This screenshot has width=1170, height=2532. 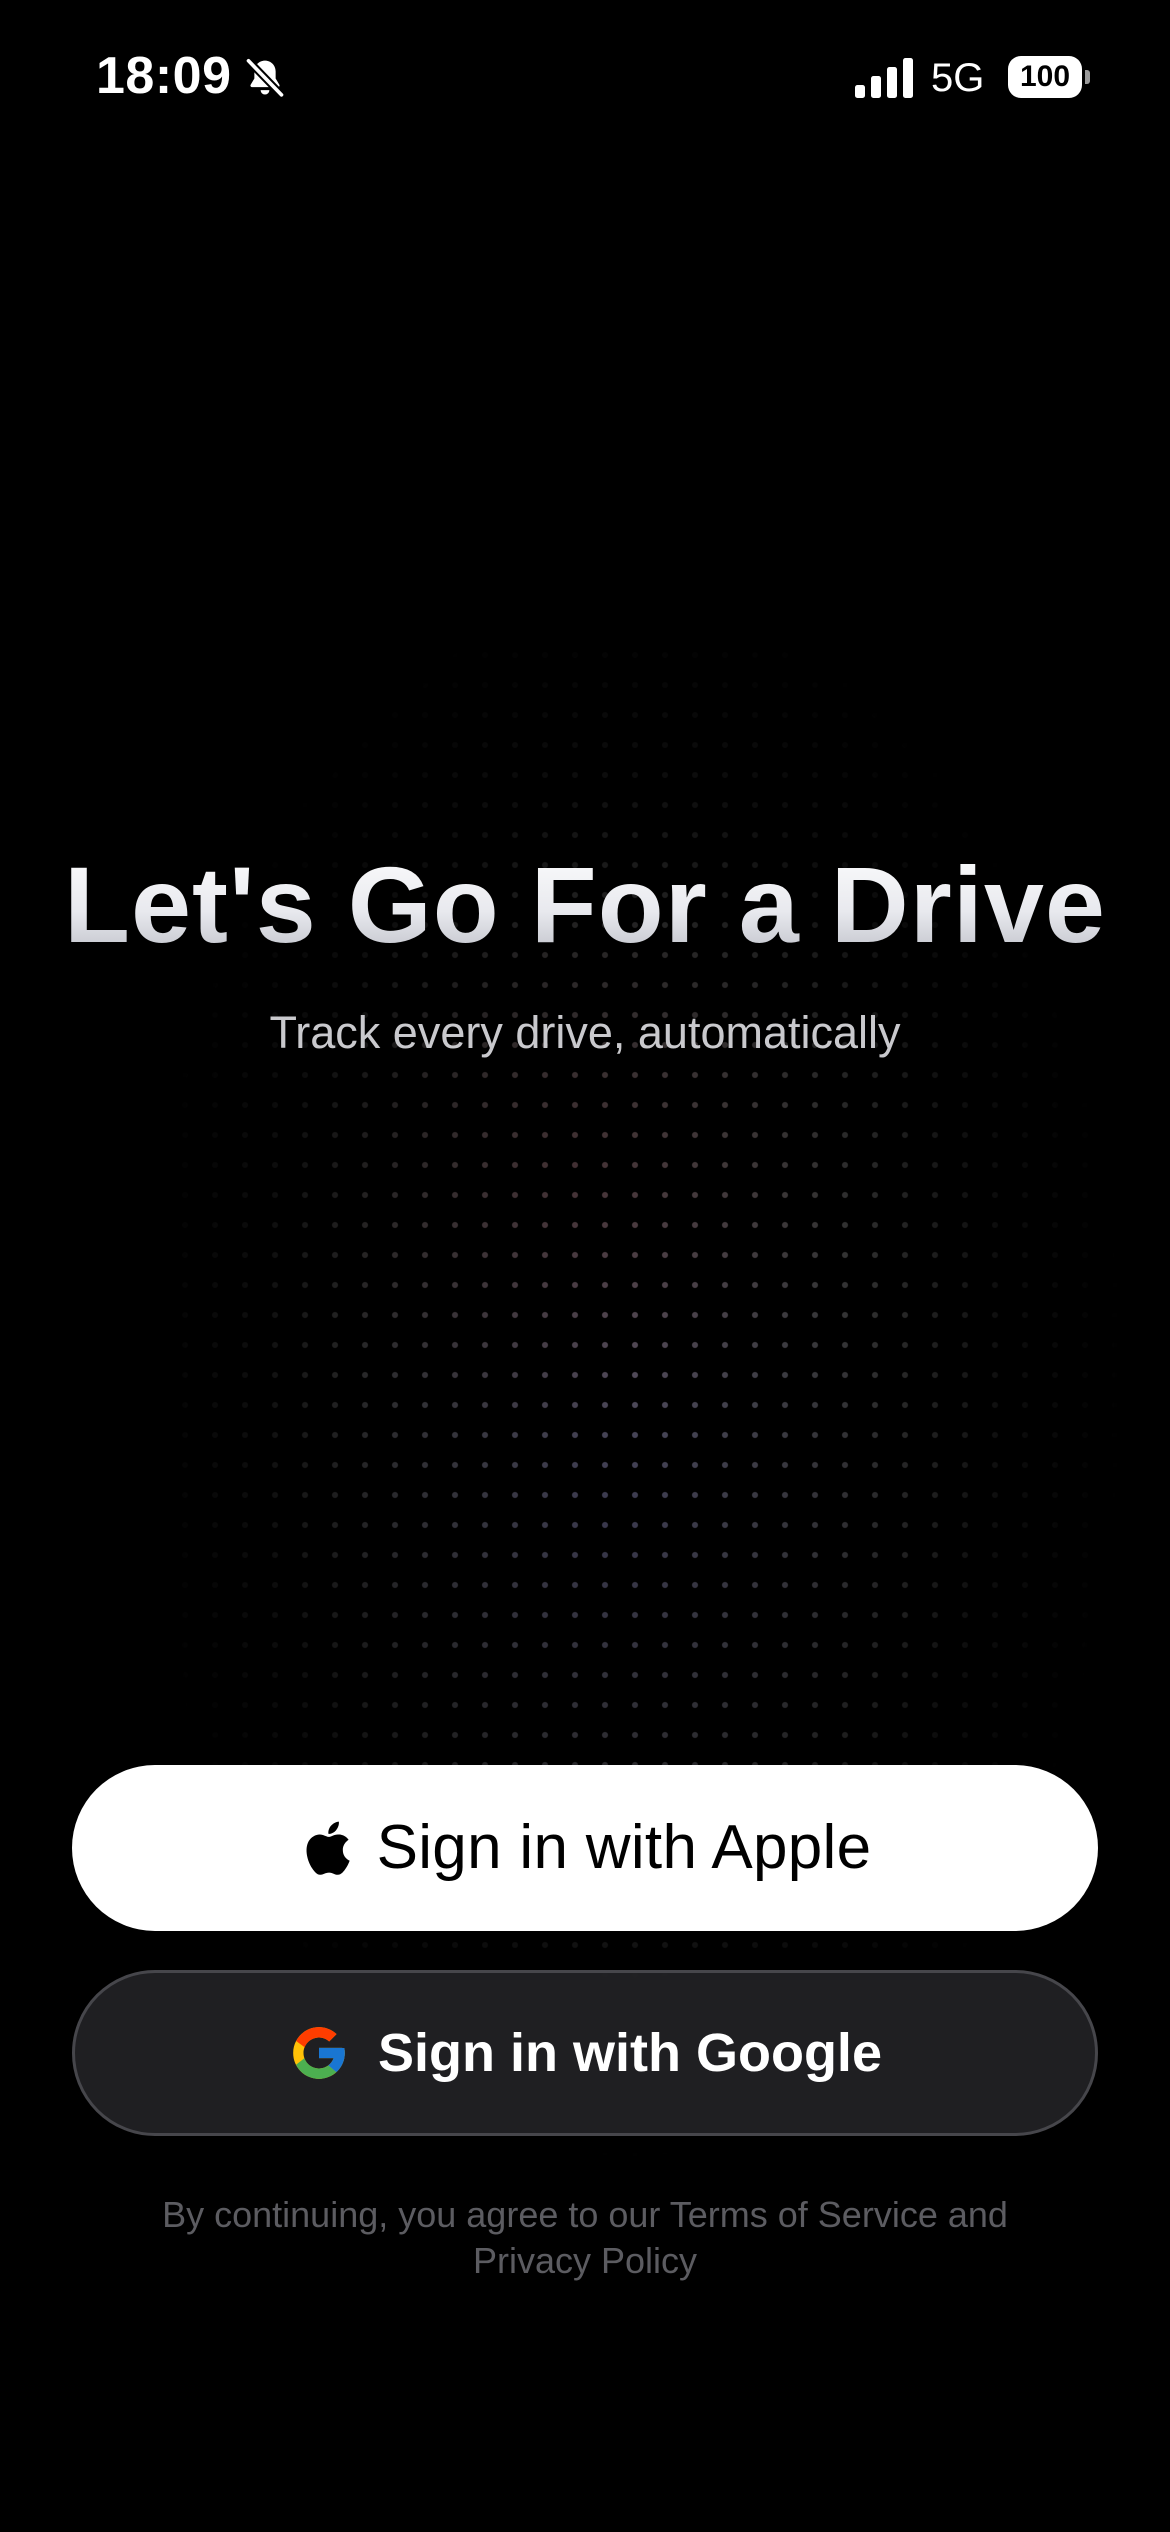 What do you see at coordinates (328, 1848) in the screenshot?
I see `apple-logo-icon` at bounding box center [328, 1848].